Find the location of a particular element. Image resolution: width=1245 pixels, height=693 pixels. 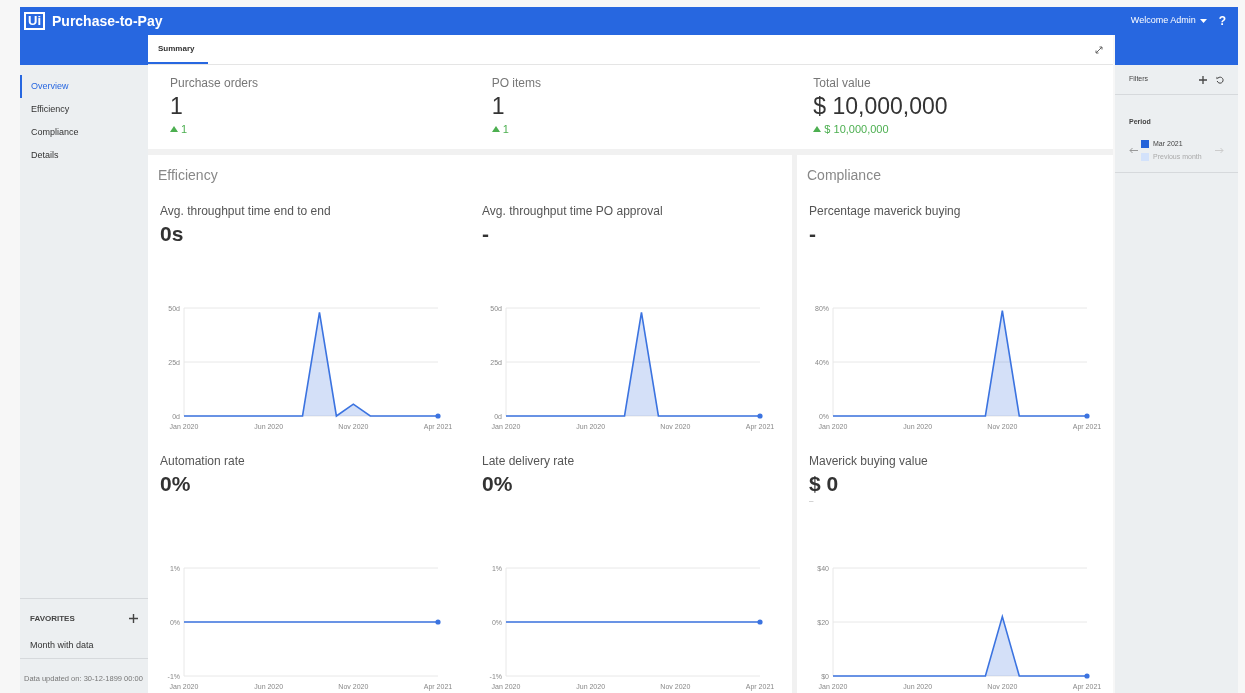

app-title: Purchase-to-Pay is located at coordinates (107, 21).